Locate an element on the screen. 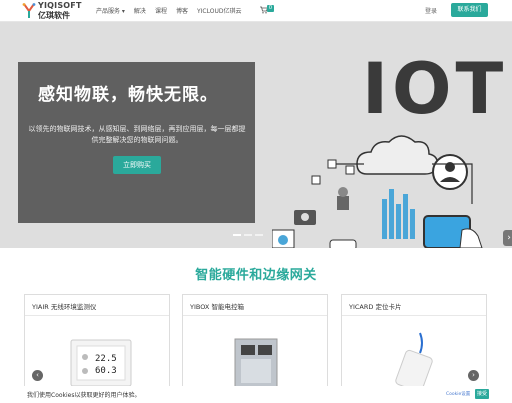  carousel-indicators is located at coordinates (248, 235).